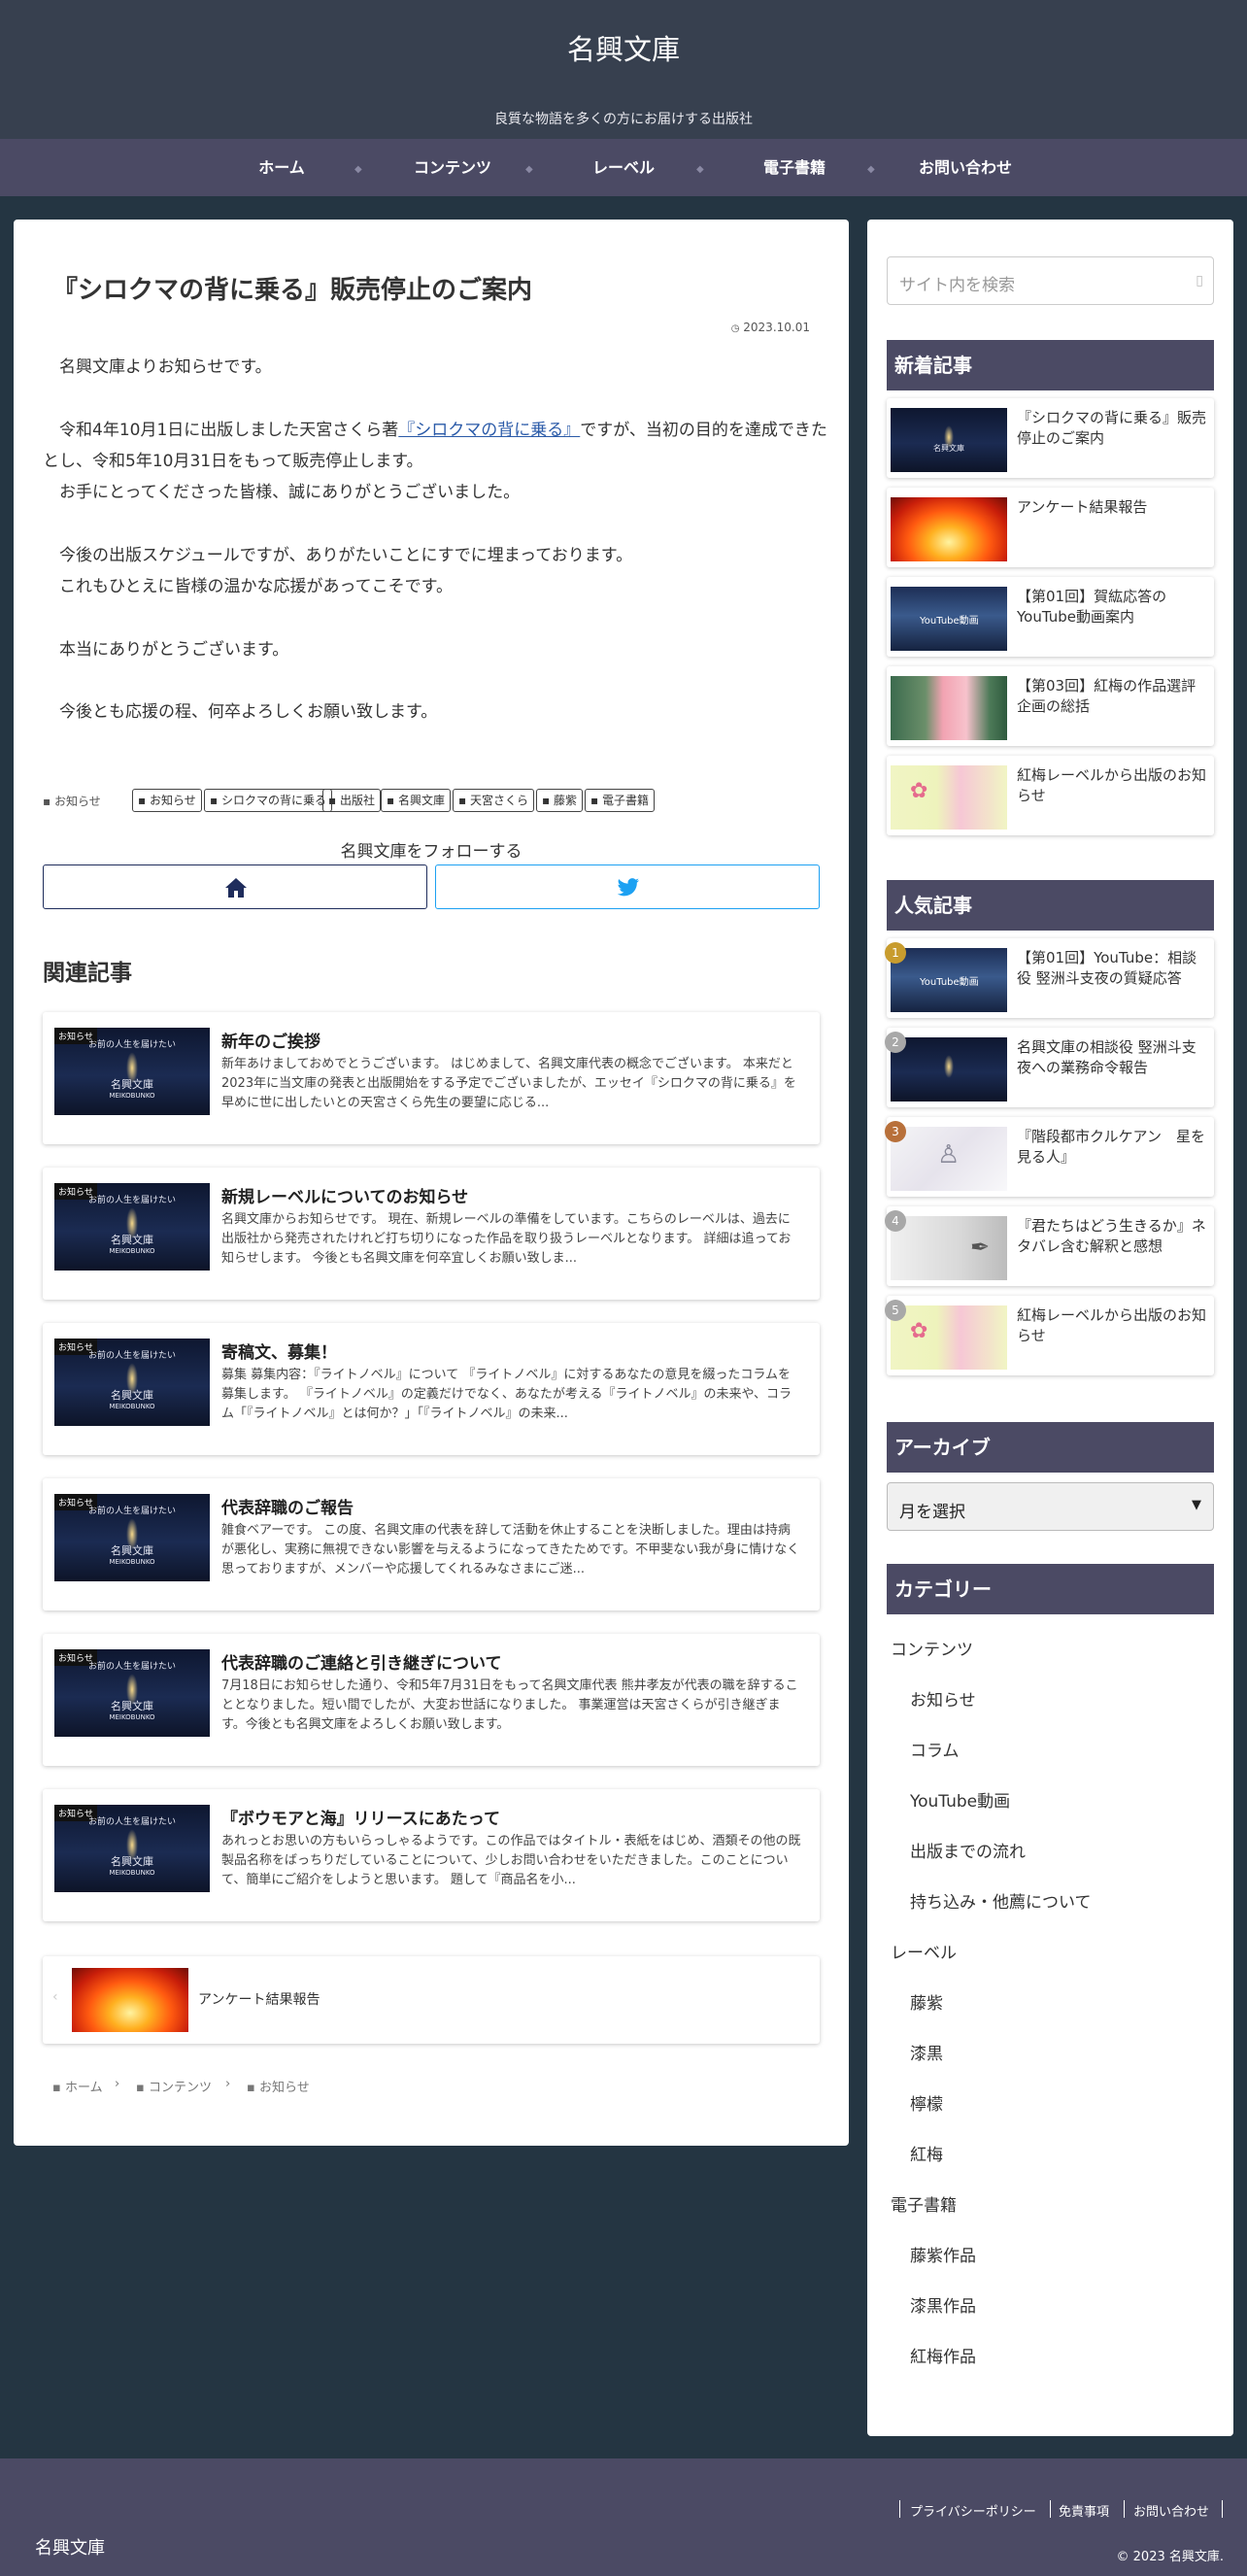 Image resolution: width=1247 pixels, height=2576 pixels. I want to click on plum-flower-icon: ✿, so click(919, 1331).